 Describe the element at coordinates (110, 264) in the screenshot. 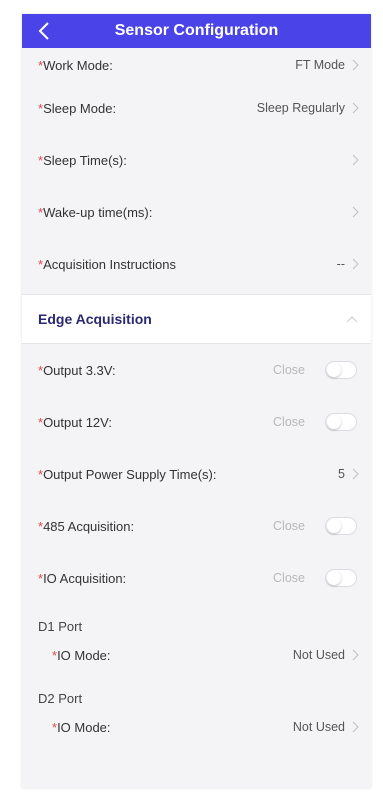

I see `acquisition-instructions-label: Acquisition Instructions` at that location.